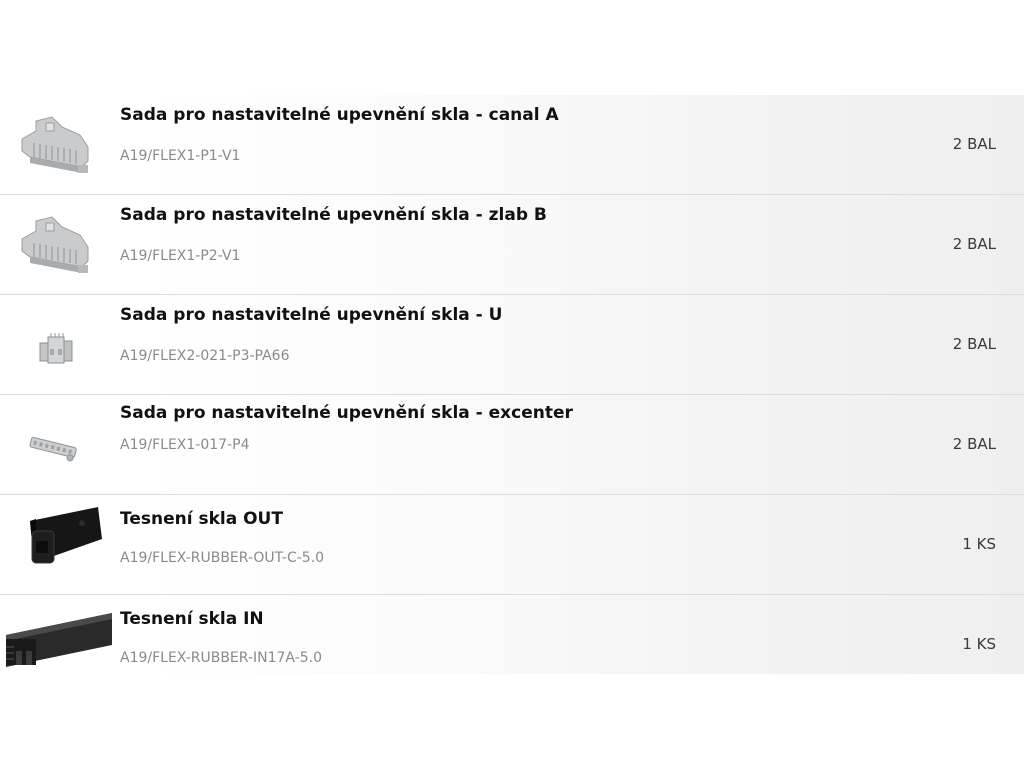  I want to click on item-code: A19/FLEX1-P2-V1, so click(180, 256).